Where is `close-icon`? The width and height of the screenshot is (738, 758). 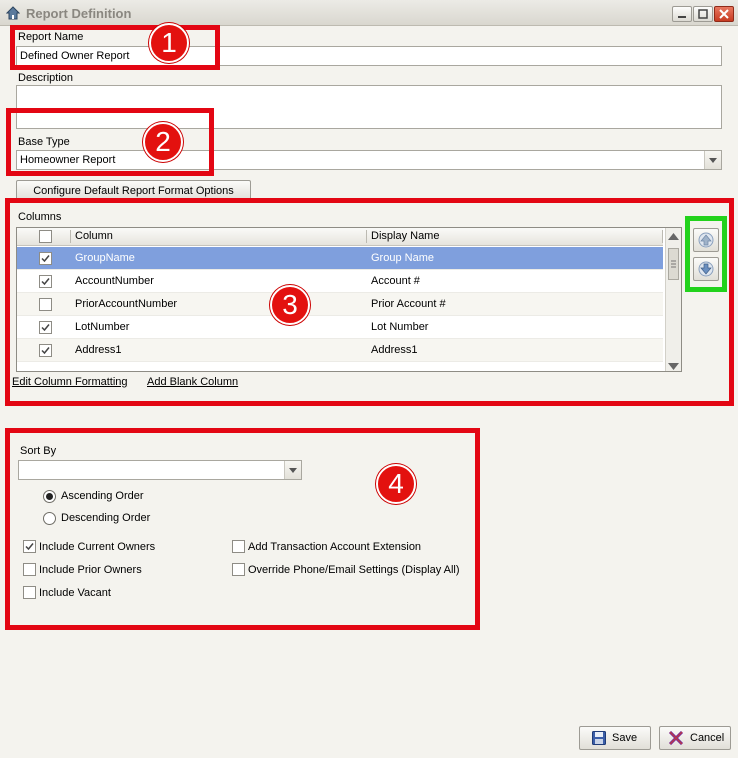 close-icon is located at coordinates (724, 14).